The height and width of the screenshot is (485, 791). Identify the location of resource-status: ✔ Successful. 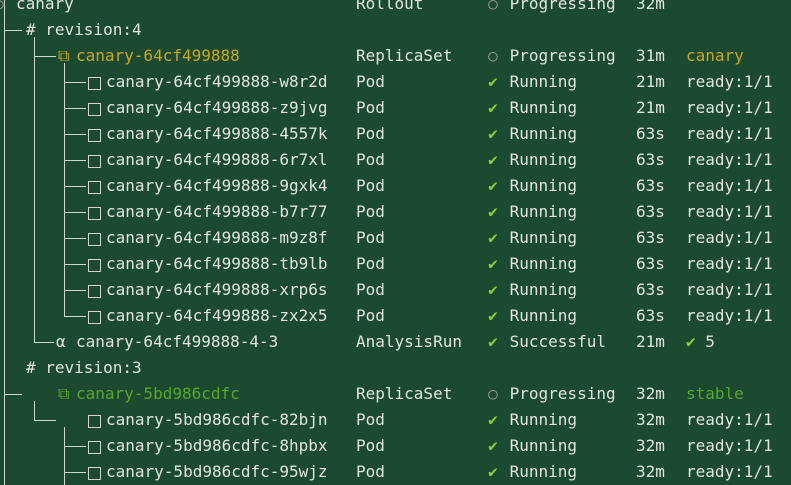
(546, 342).